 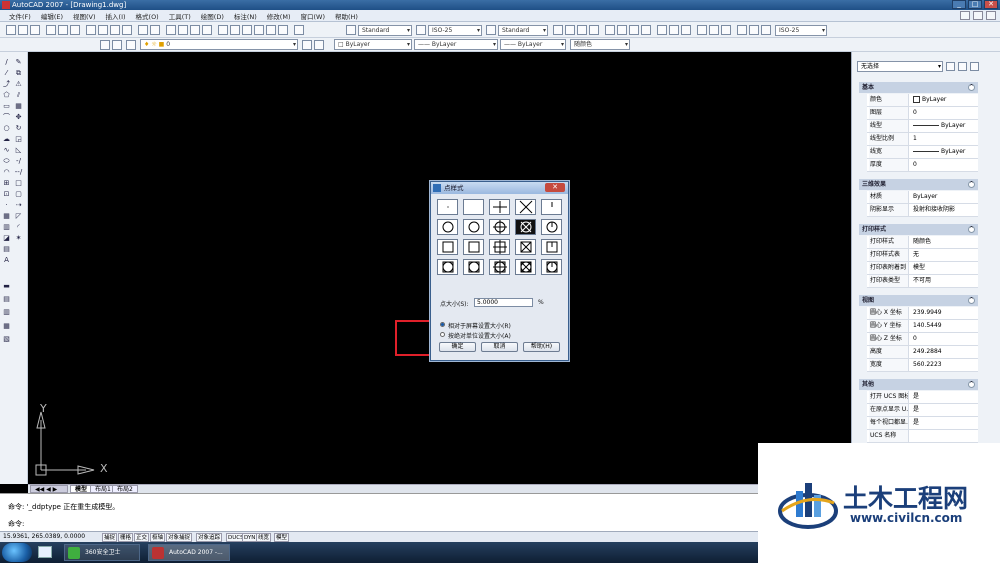 What do you see at coordinates (147, 16) in the screenshot?
I see `menu-format: 格式(O)` at bounding box center [147, 16].